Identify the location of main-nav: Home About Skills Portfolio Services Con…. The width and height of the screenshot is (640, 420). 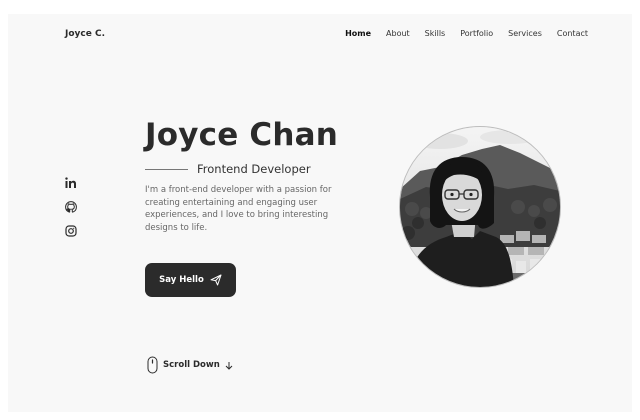
(466, 33).